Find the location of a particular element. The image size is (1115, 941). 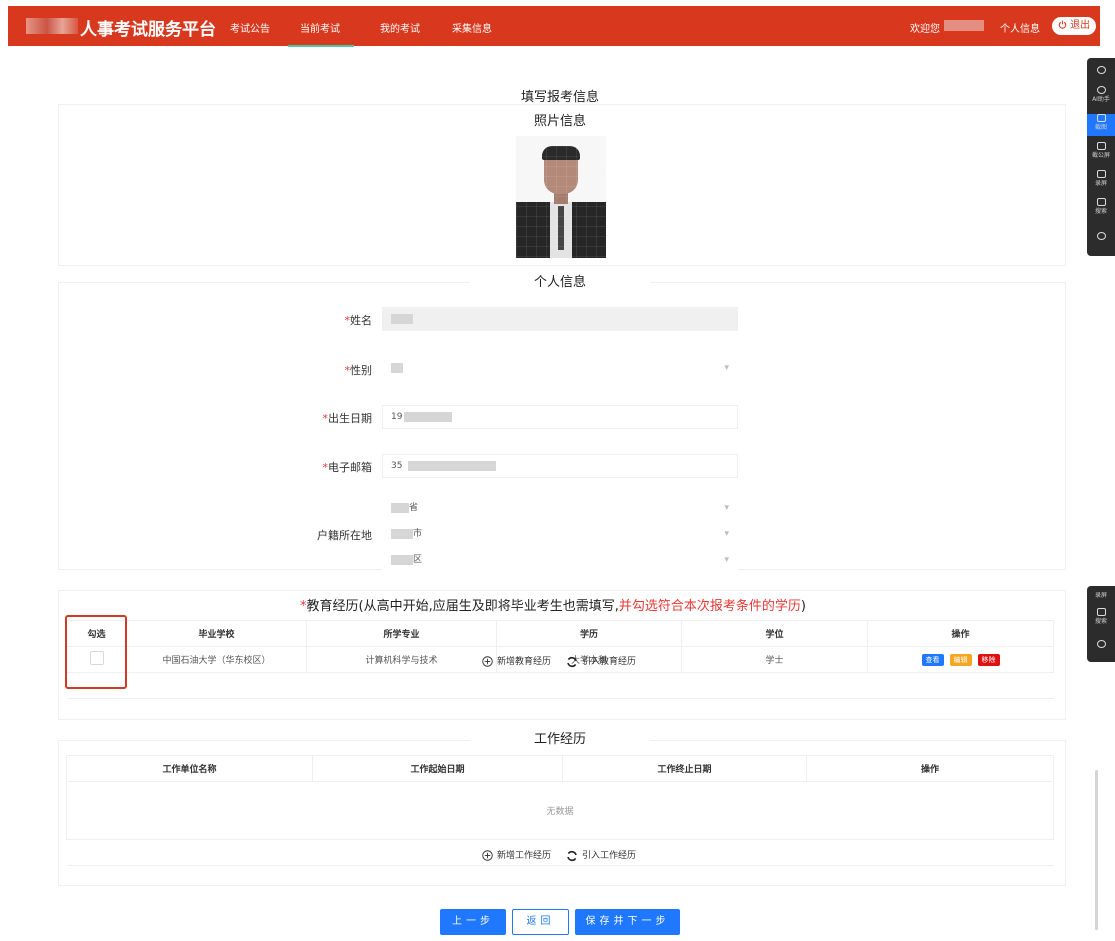

birth-date-field: 19 is located at coordinates (560, 417).